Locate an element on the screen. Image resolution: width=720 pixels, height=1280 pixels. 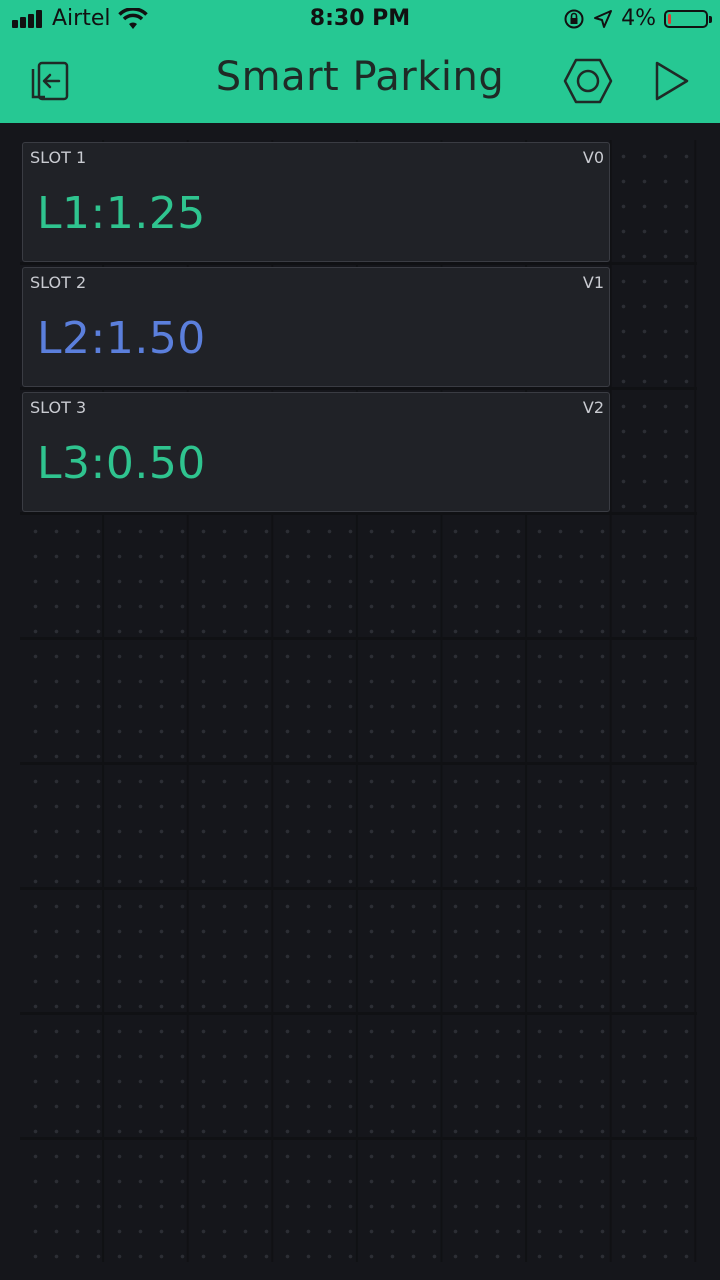
status-right: 4% is located at coordinates (637, 18).